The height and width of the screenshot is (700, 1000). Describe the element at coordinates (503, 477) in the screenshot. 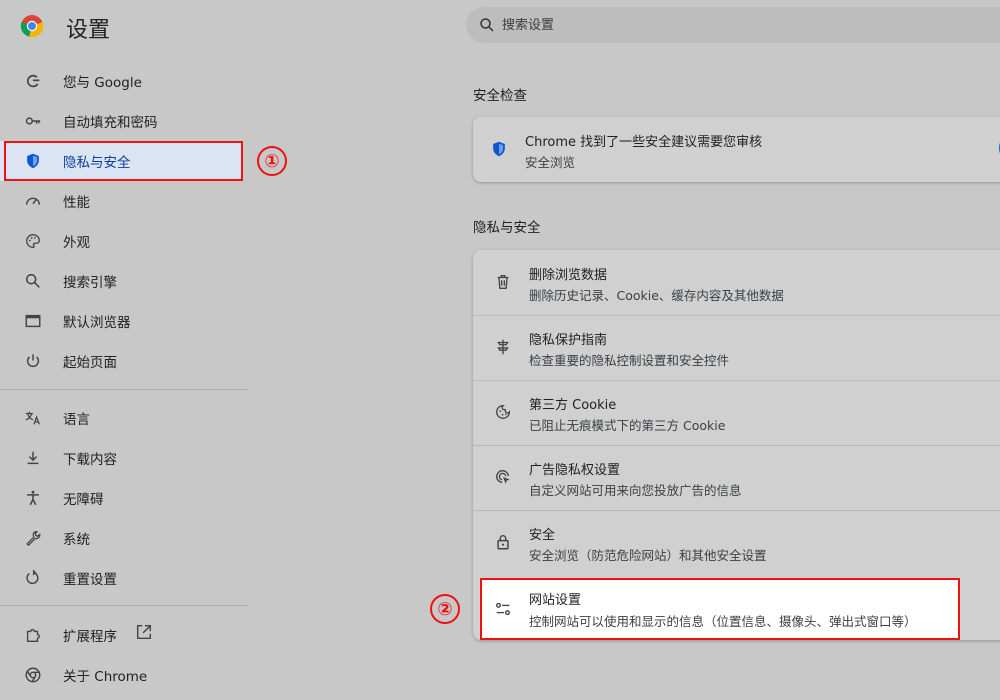

I see `ad-privacy-icon` at that location.